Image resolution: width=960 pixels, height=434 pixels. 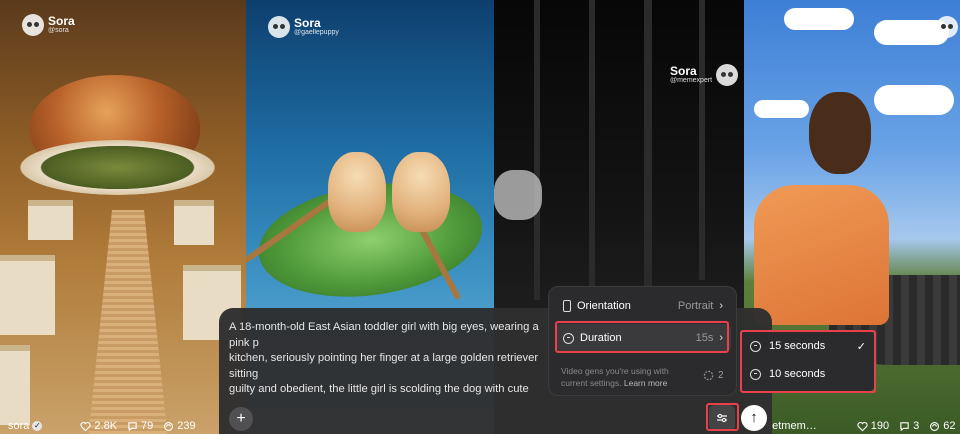 I want to click on highlight-duration-row, so click(x=642, y=337).